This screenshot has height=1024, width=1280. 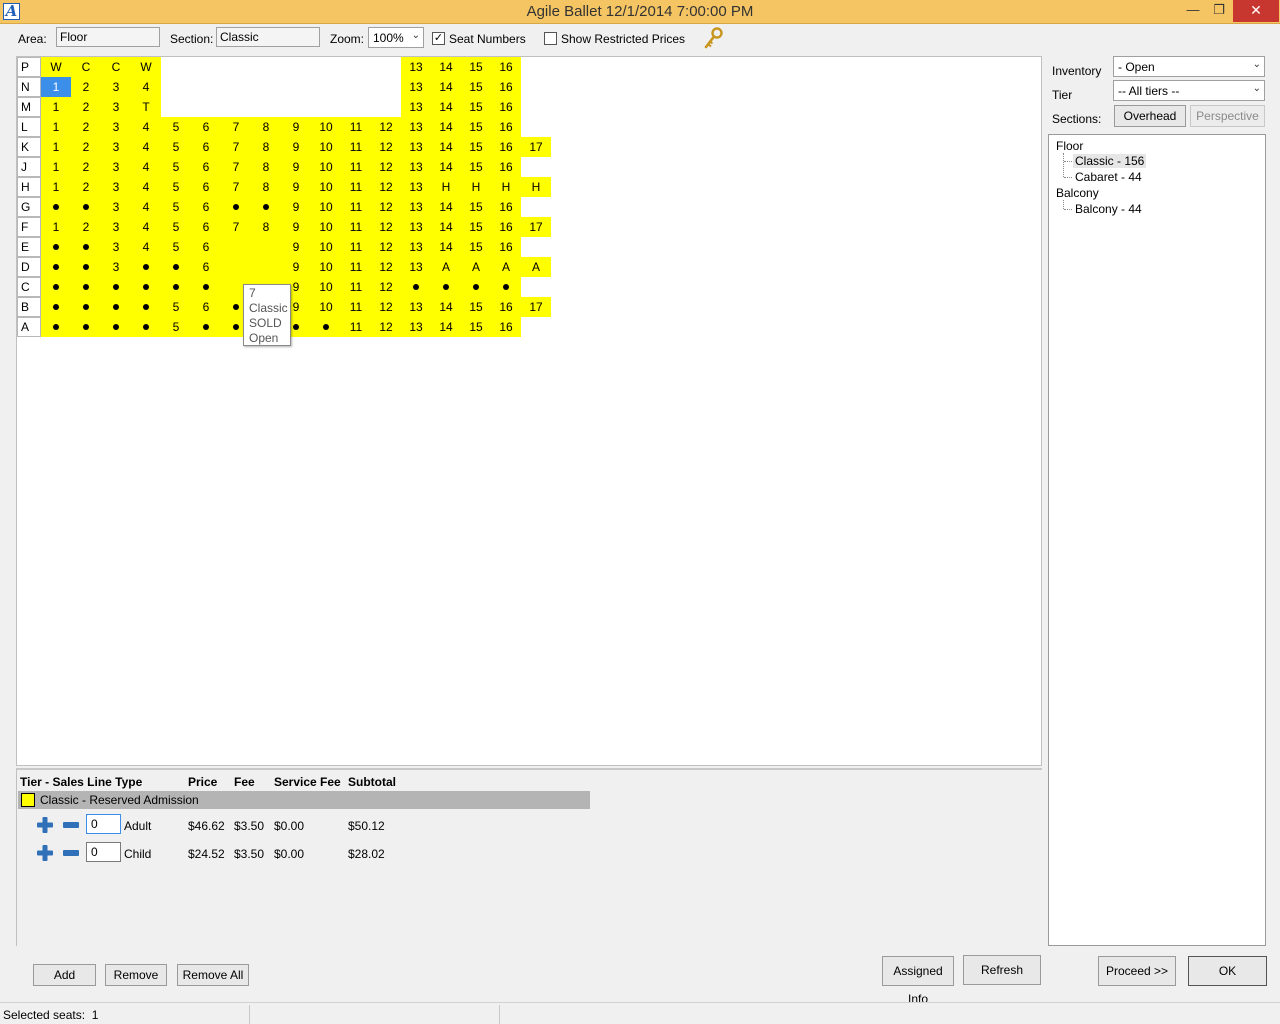 What do you see at coordinates (146, 107) in the screenshot?
I see `seat: T` at bounding box center [146, 107].